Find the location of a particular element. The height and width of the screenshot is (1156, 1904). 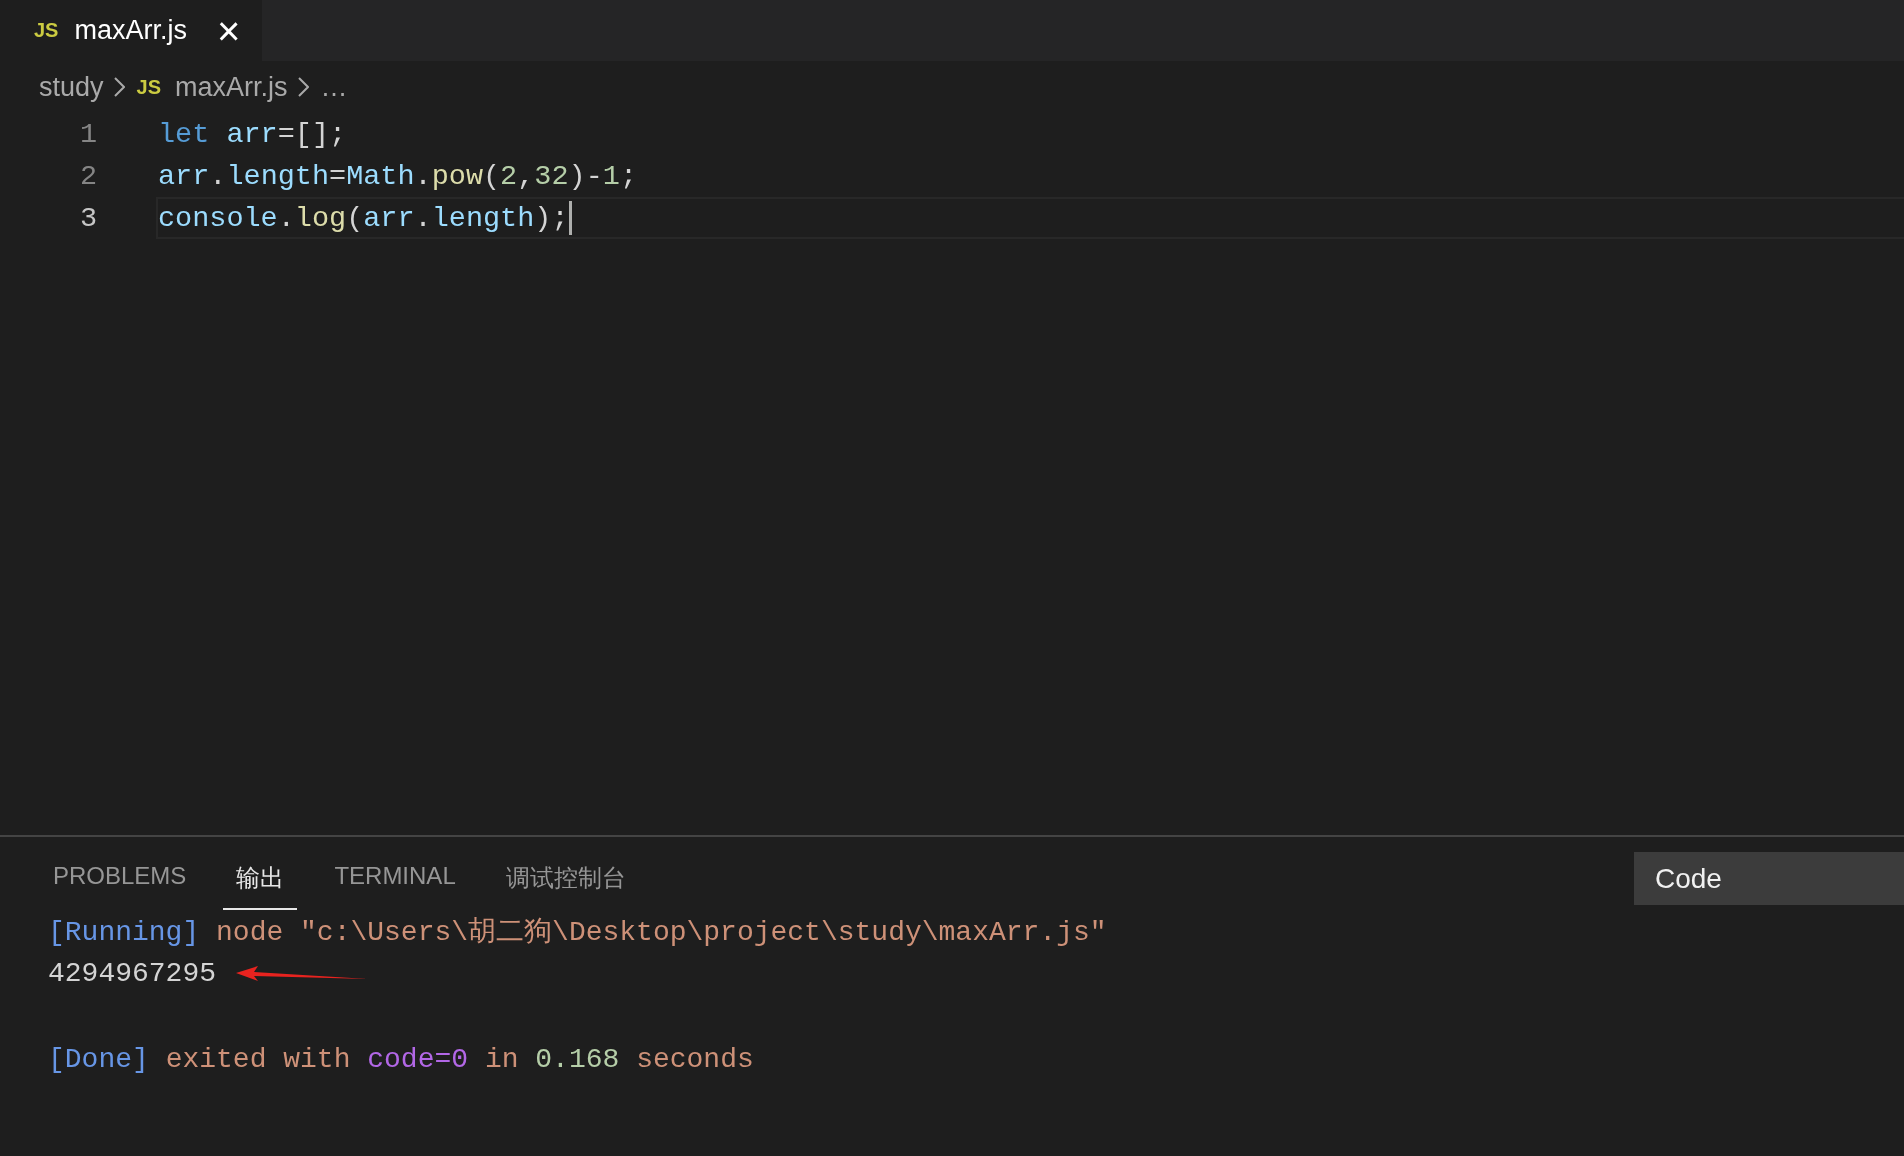

breadcrumb-item: study is located at coordinates (71, 87).